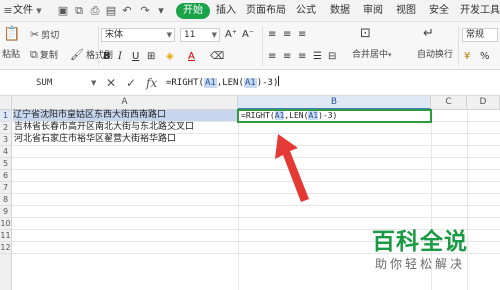 This screenshot has width=500, height=290. What do you see at coordinates (6, 188) in the screenshot?
I see `row-header-7: 7` at bounding box center [6, 188].